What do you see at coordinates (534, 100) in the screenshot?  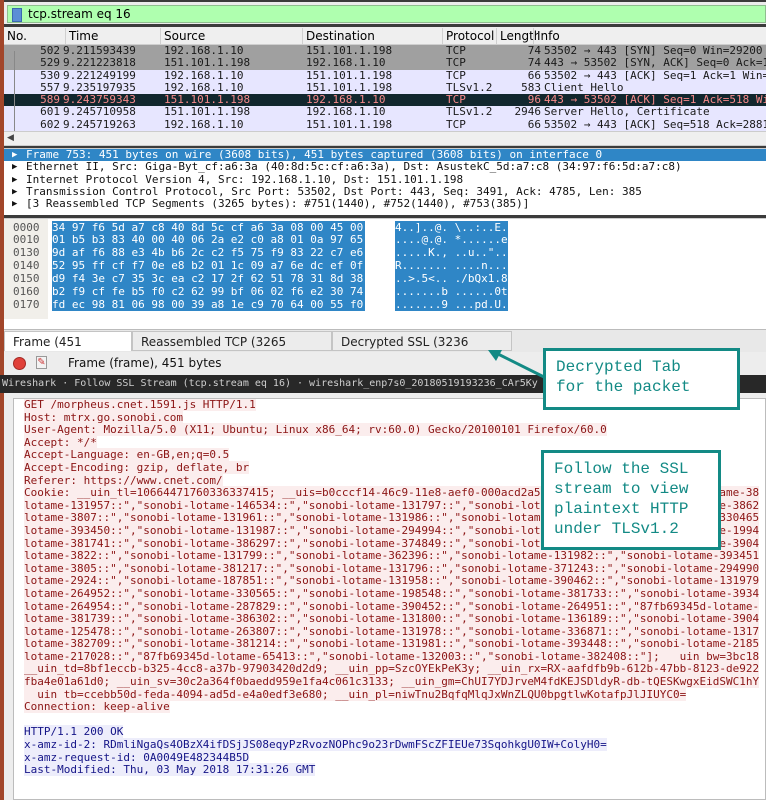 I see `packet-cell-len: 96` at bounding box center [534, 100].